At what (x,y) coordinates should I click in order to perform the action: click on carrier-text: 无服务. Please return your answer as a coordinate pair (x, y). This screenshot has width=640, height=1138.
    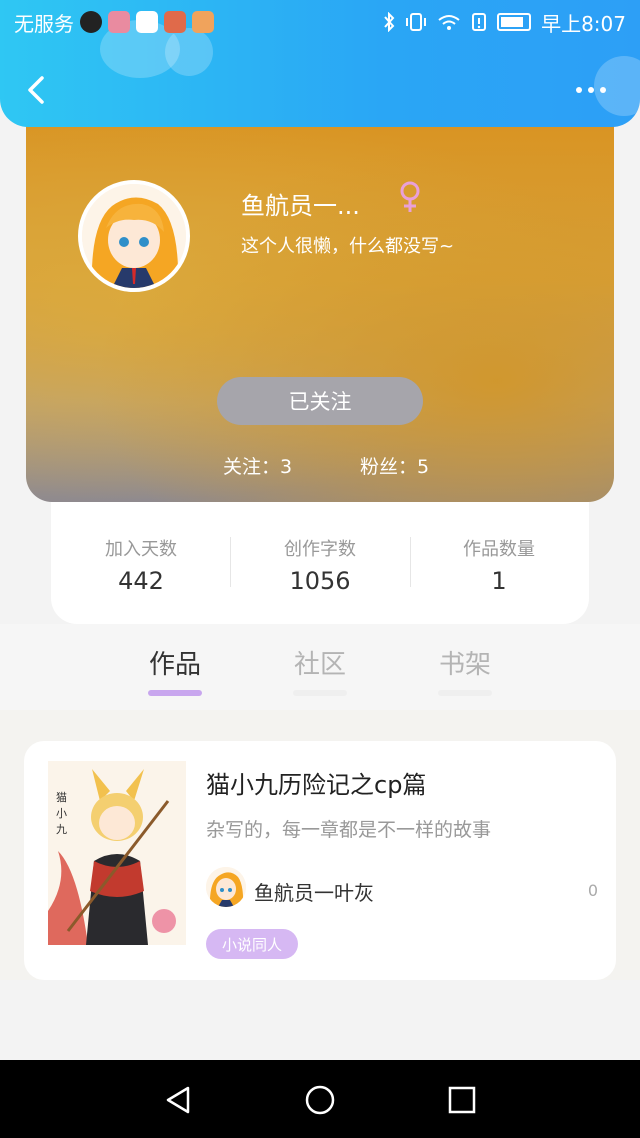
    Looking at the image, I should click on (44, 23).